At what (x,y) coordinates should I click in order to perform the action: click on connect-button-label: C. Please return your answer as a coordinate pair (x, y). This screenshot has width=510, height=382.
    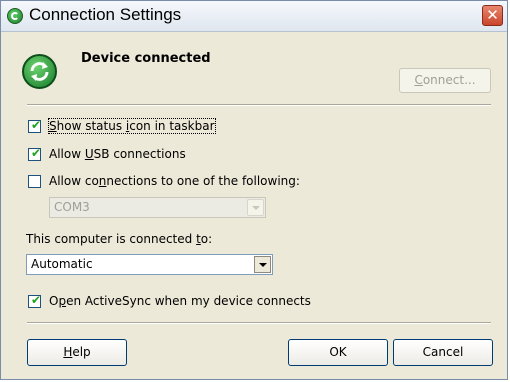
    Looking at the image, I should click on (418, 80).